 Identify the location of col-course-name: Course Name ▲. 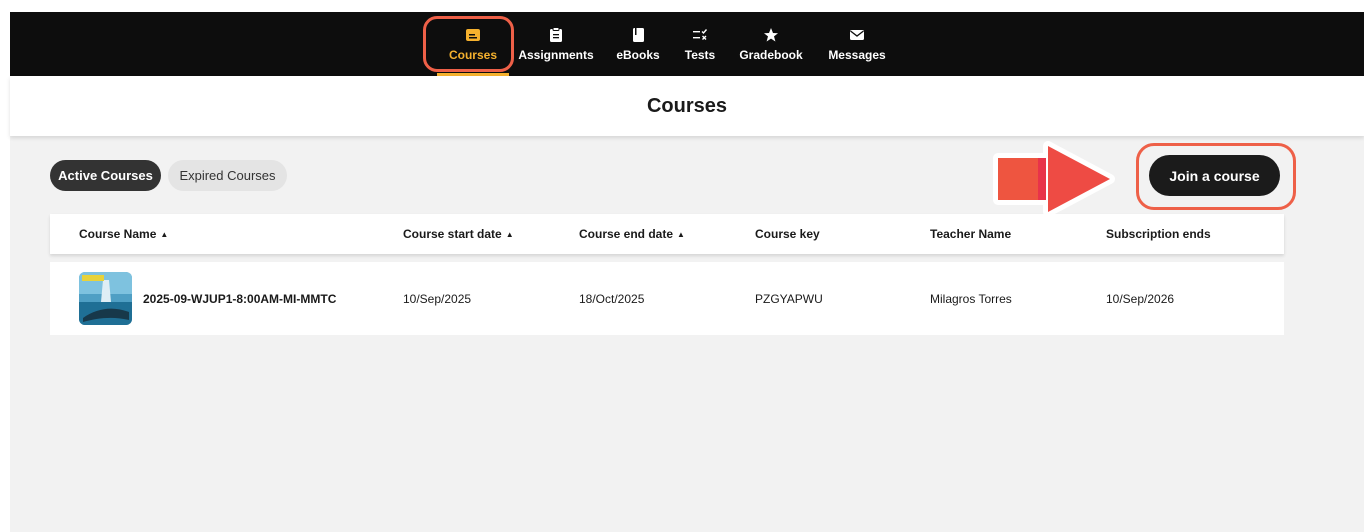
(123, 234).